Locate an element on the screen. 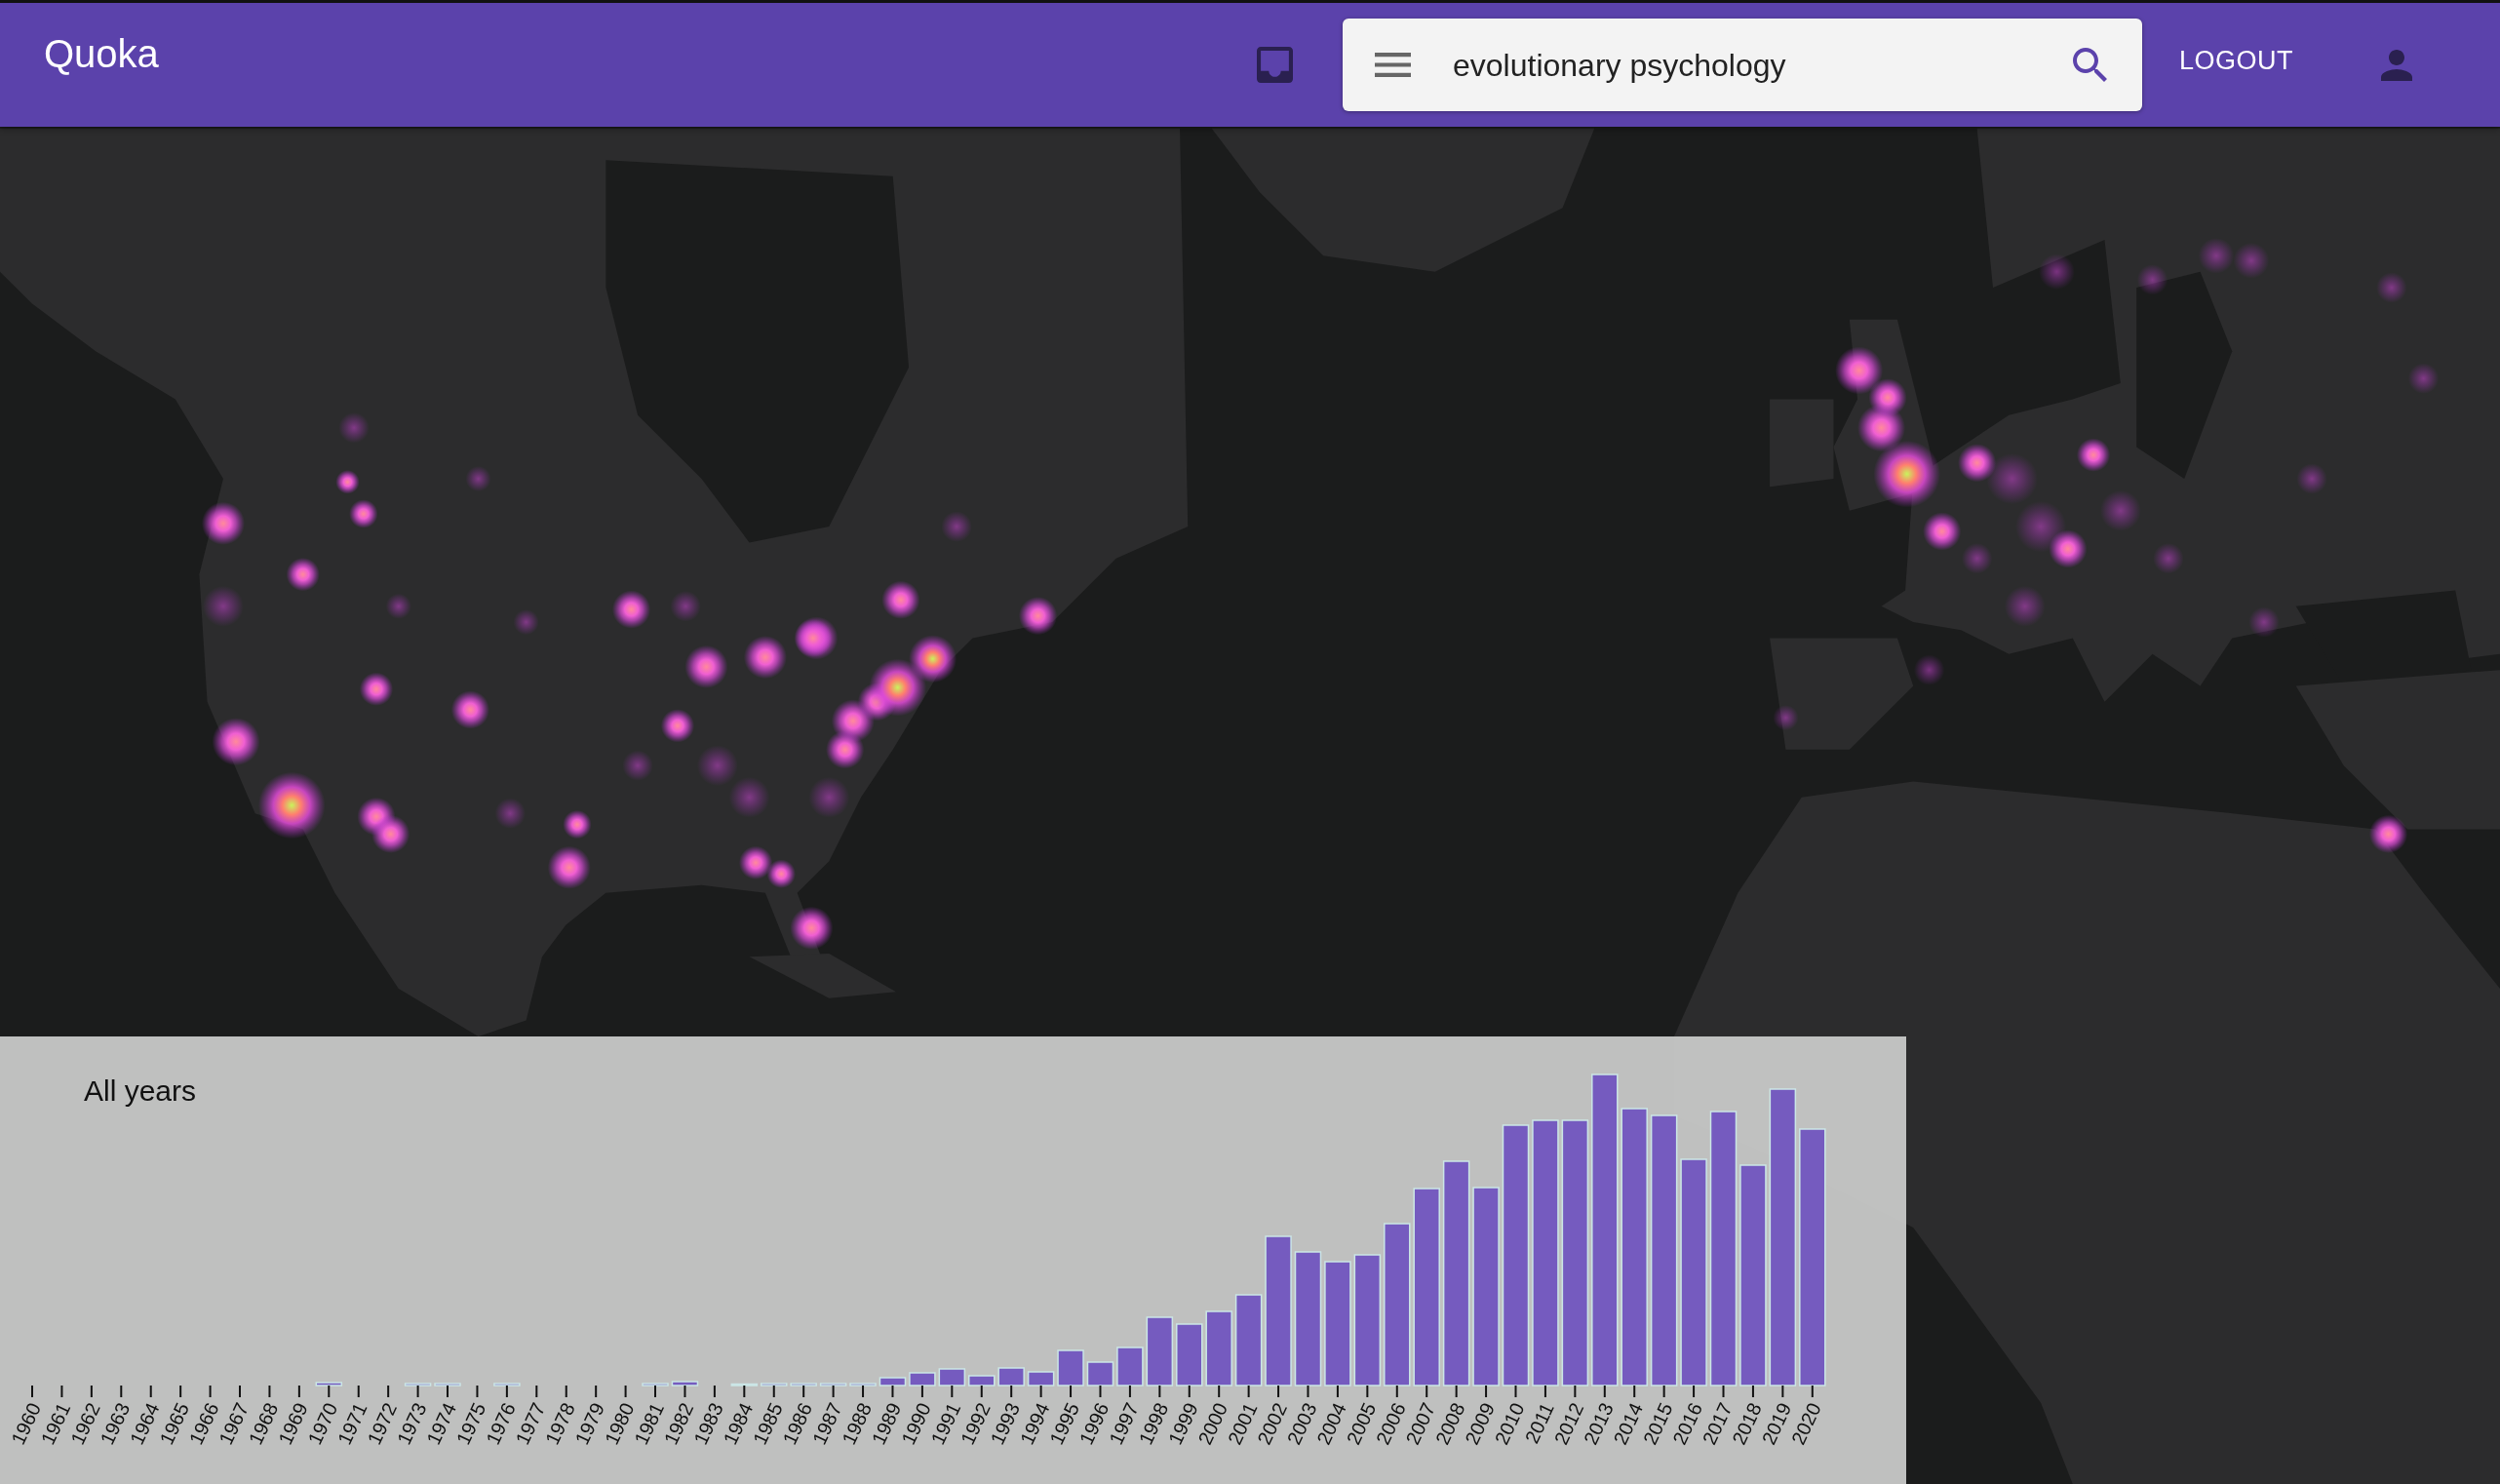 The height and width of the screenshot is (1484, 2500). search-field: evolutionary psychology is located at coordinates (1743, 65).